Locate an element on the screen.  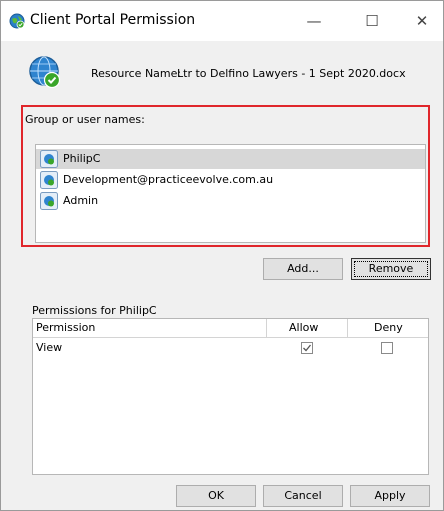
resource-name-label: Resource Name: is located at coordinates (136, 73).